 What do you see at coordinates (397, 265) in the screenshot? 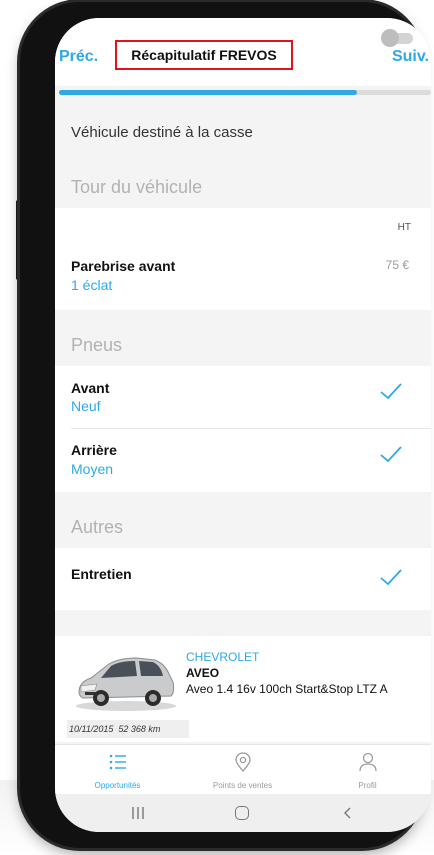
I see `item-price-parebrise: 75 €` at bounding box center [397, 265].